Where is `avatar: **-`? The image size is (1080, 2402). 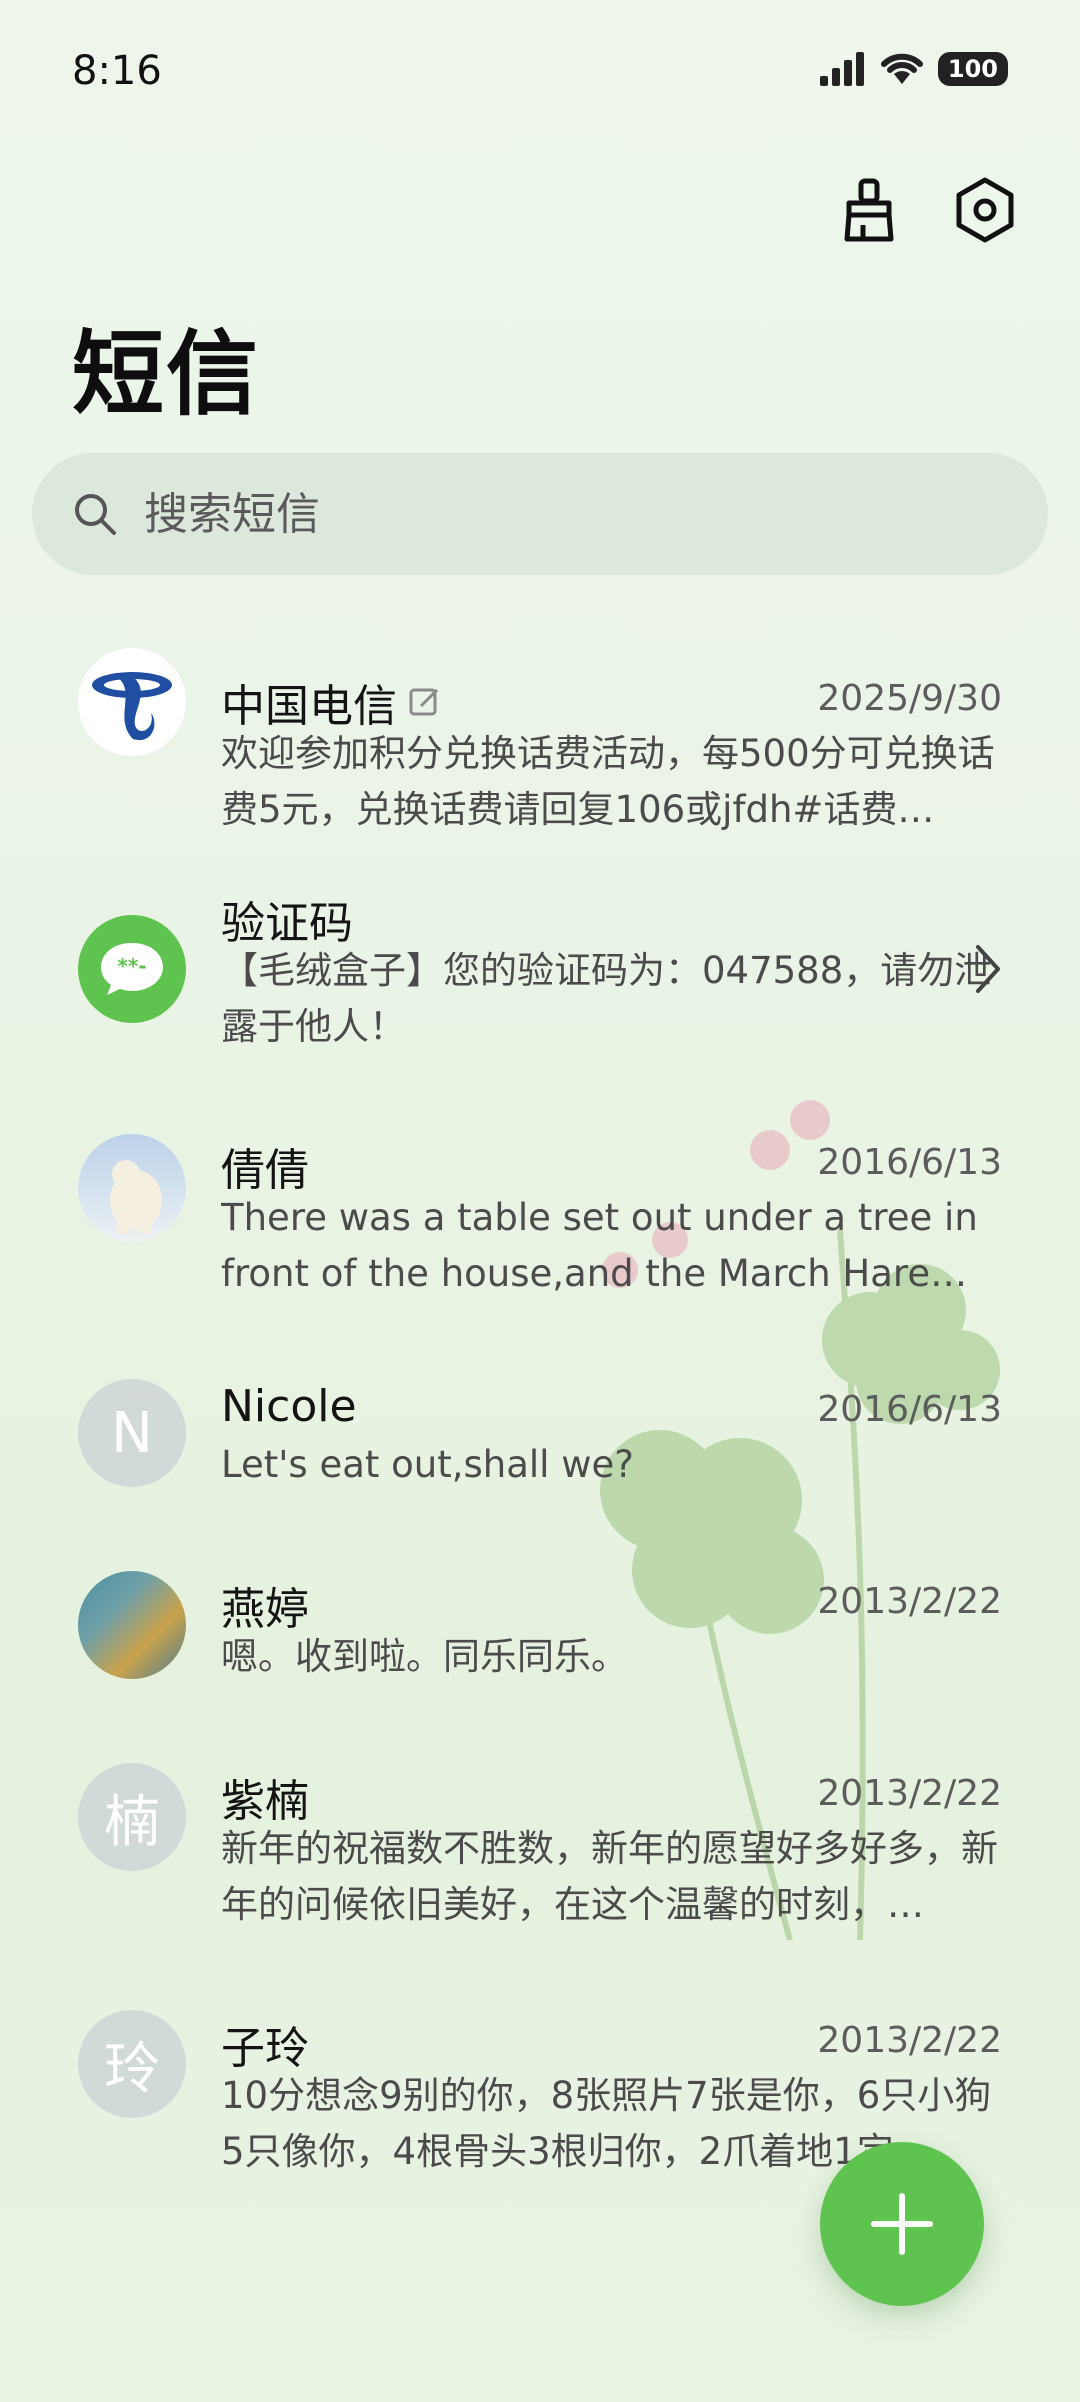 avatar: **- is located at coordinates (132, 969).